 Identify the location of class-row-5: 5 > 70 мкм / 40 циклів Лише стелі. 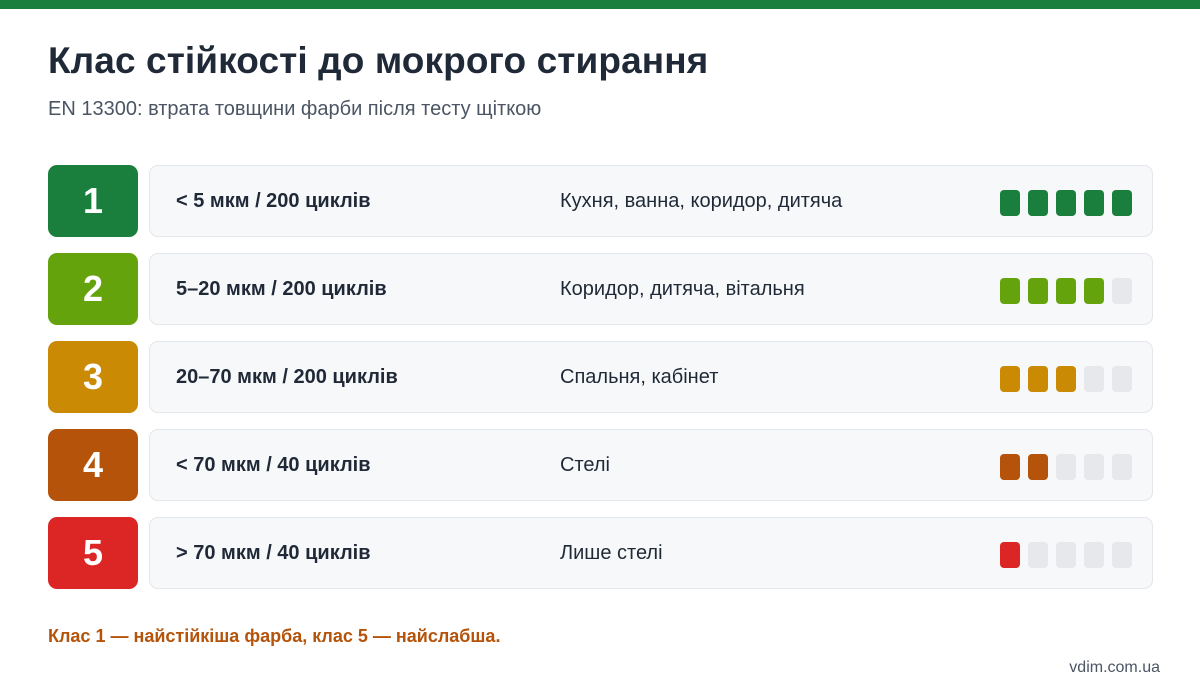
(600, 553).